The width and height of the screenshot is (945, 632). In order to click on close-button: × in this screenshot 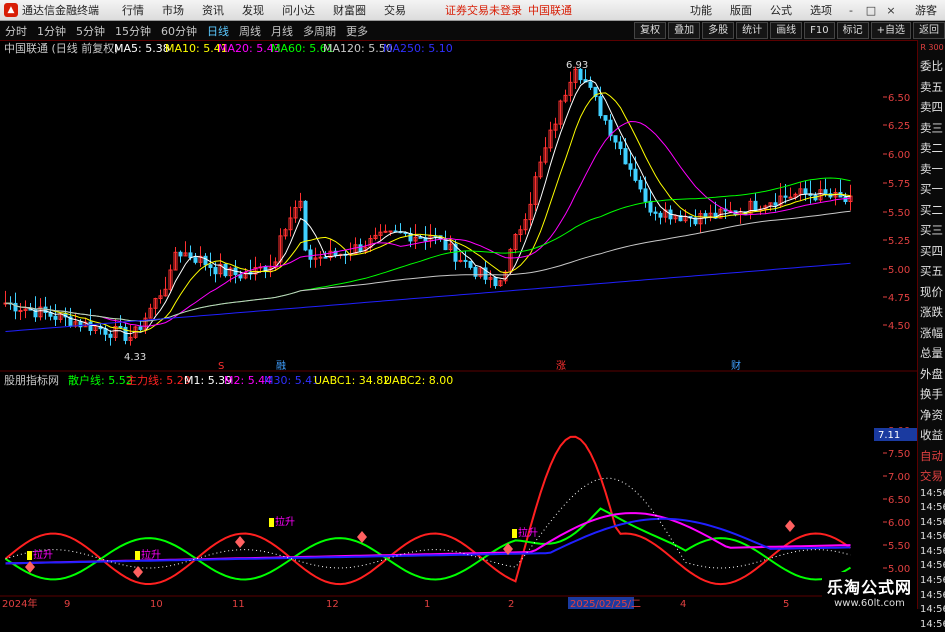, I will do `click(891, 10)`.